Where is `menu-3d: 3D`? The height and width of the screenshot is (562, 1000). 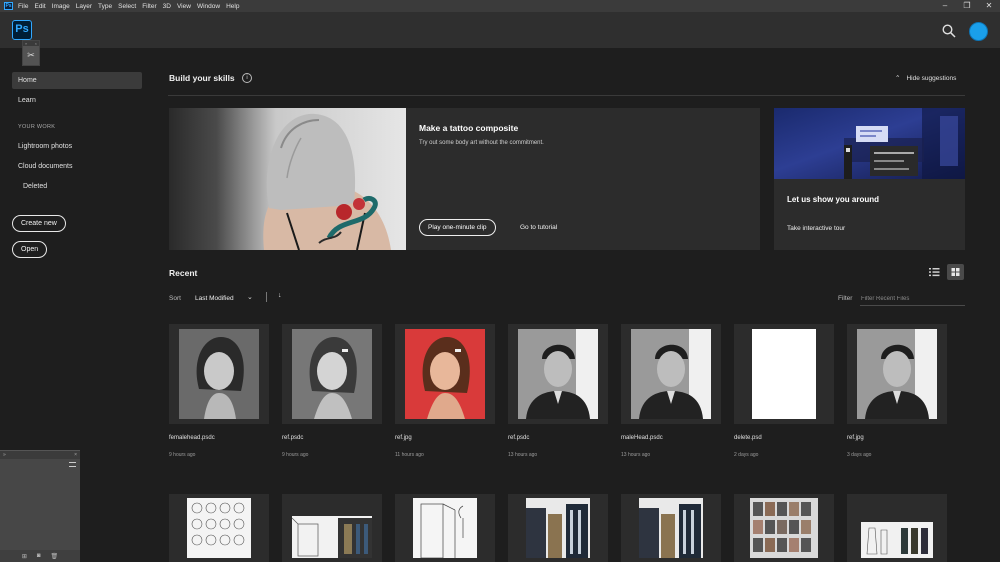 menu-3d: 3D is located at coordinates (167, 6).